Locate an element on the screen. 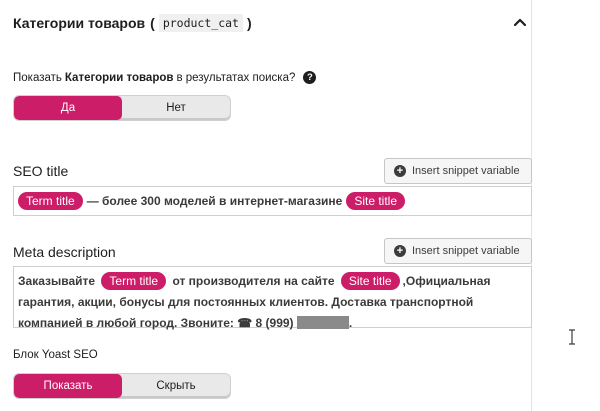 The width and height of the screenshot is (600, 411). question-bold: Категории товаров is located at coordinates (119, 77).